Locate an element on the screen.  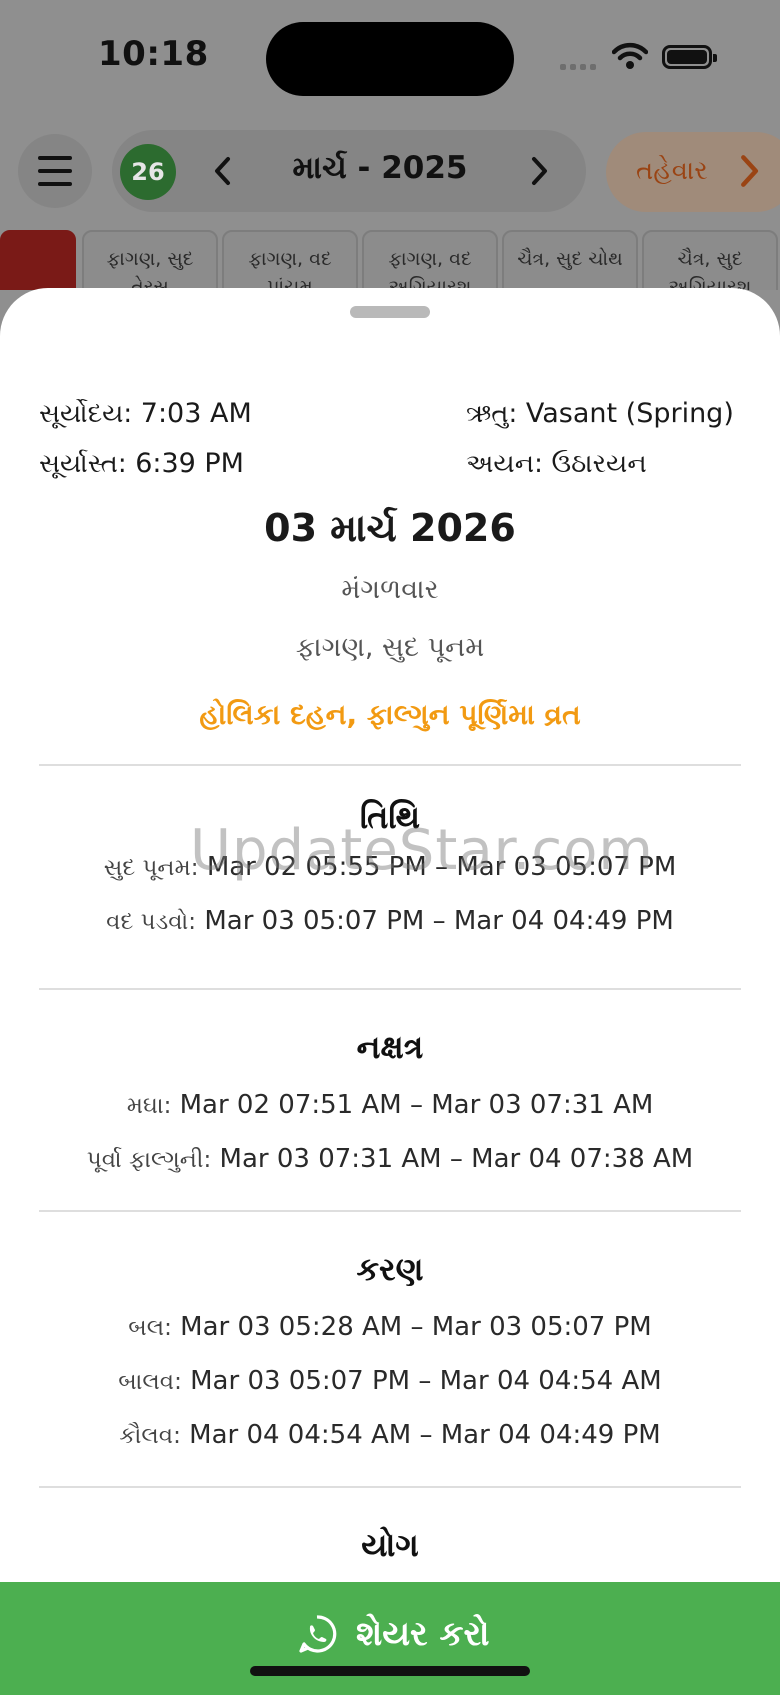
karan-row-name: બલ: is located at coordinates (150, 1328).